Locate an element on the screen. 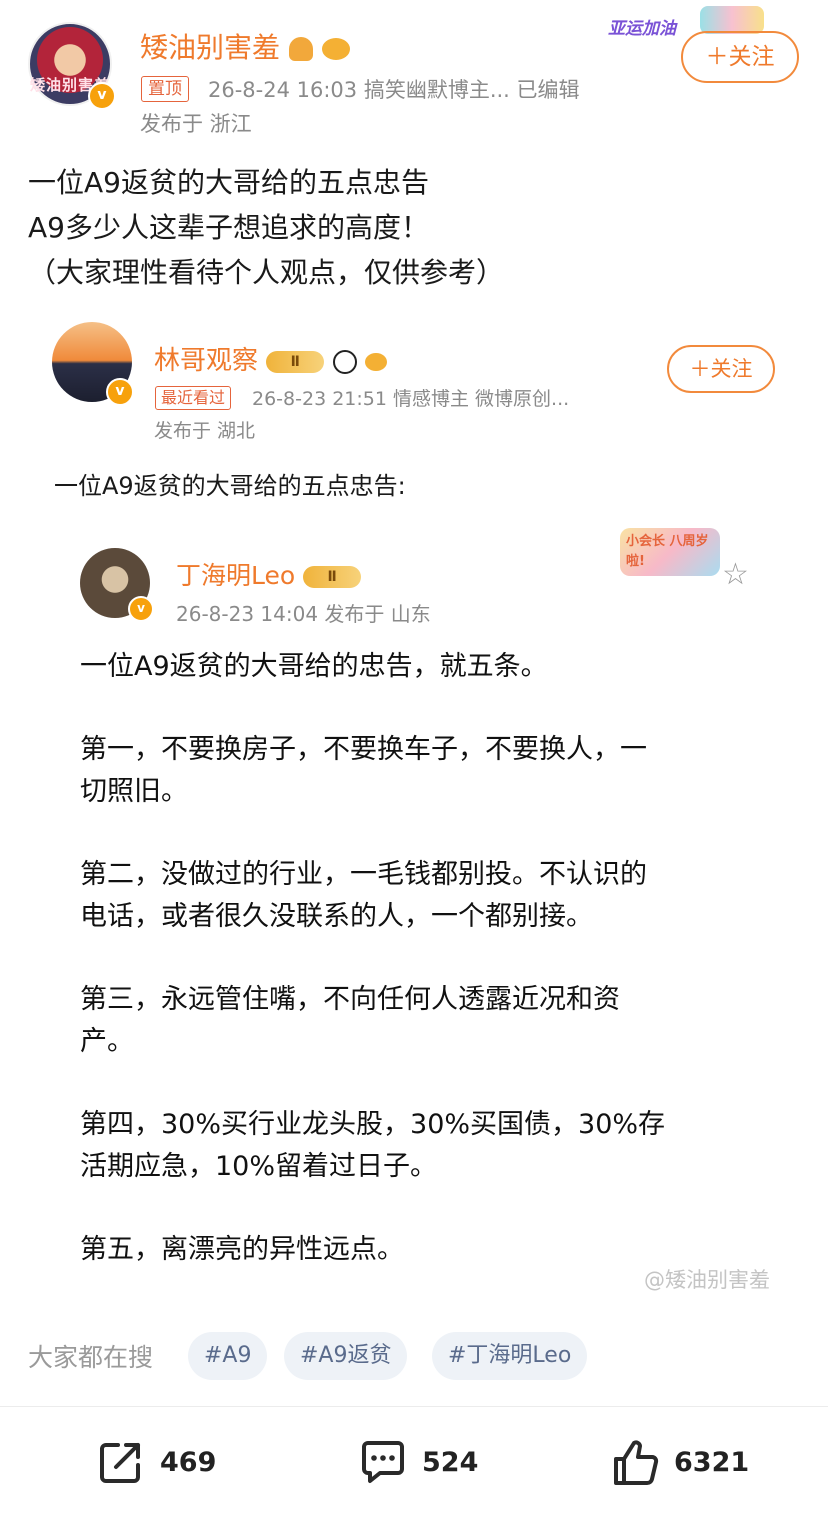 This screenshot has width=828, height=1515. advice-line: 产。 is located at coordinates (107, 1041).